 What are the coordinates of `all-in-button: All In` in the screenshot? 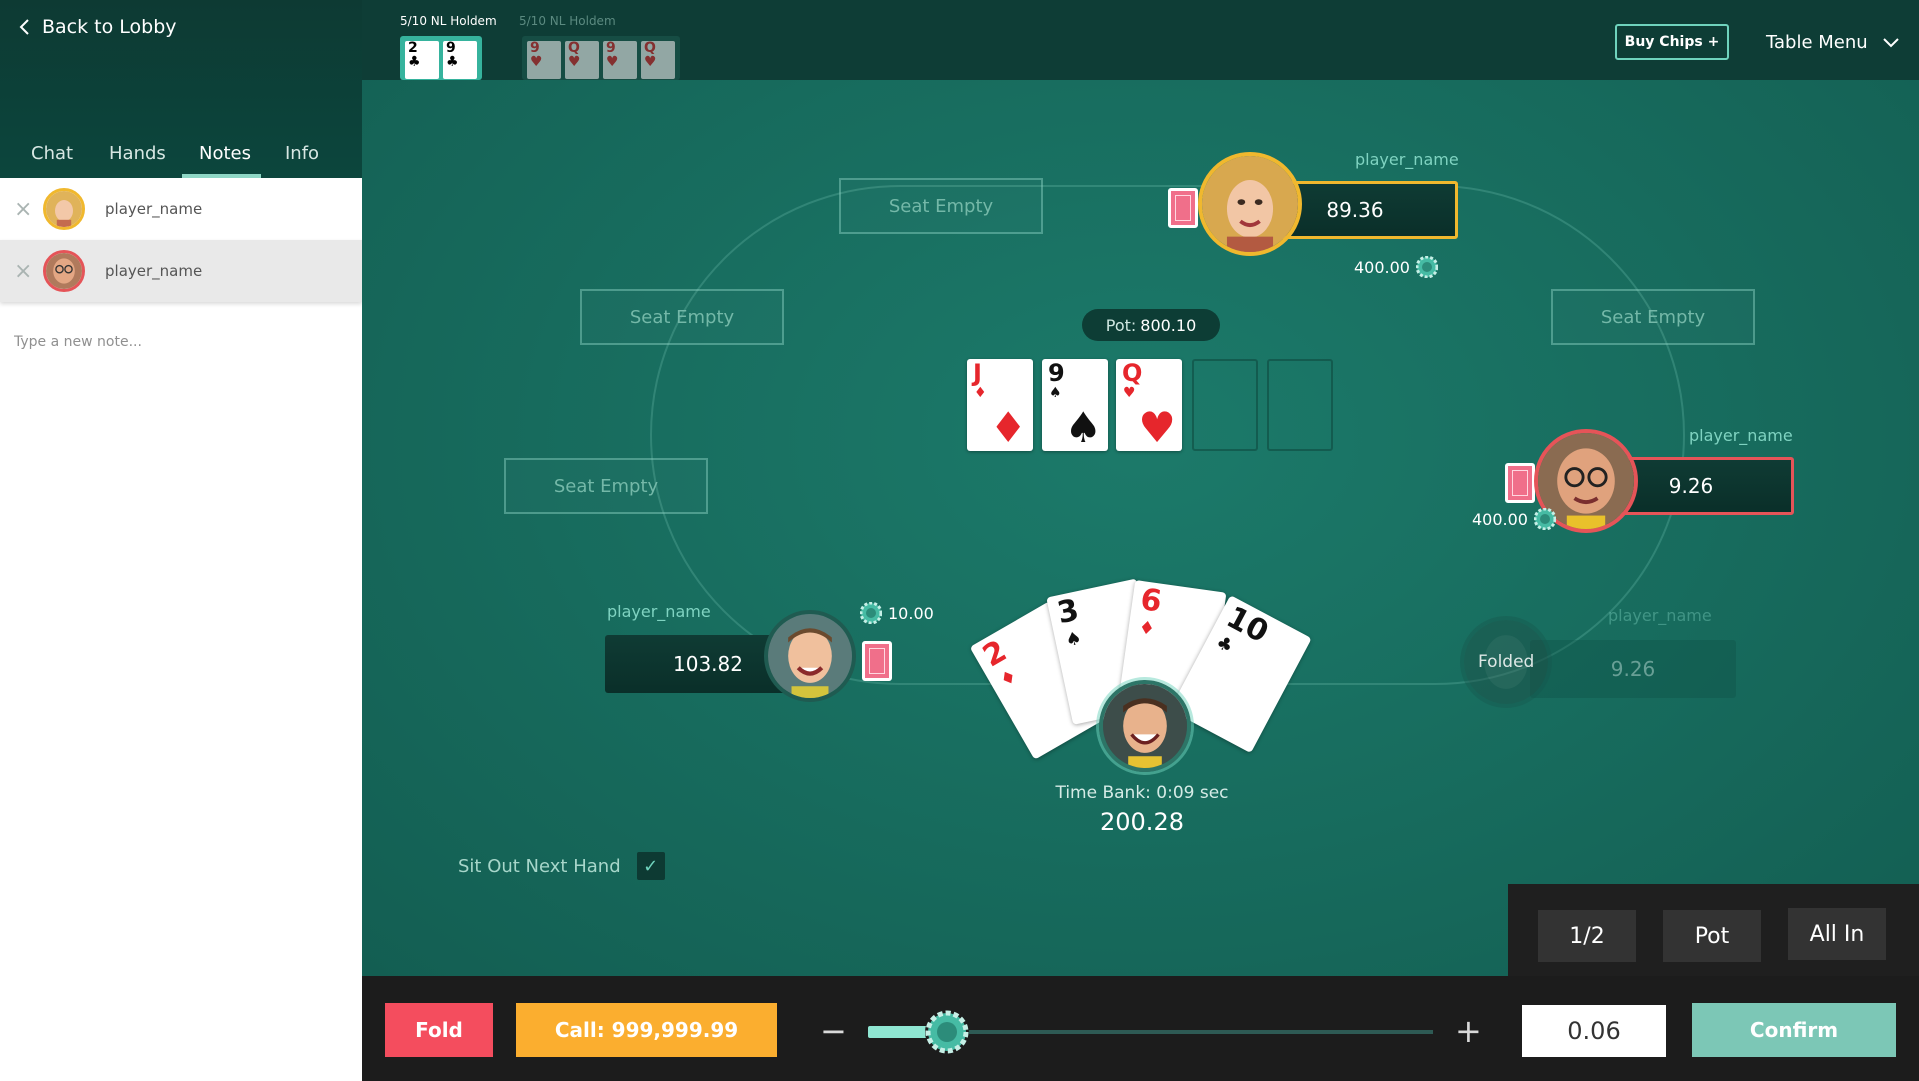 It's located at (1837, 934).